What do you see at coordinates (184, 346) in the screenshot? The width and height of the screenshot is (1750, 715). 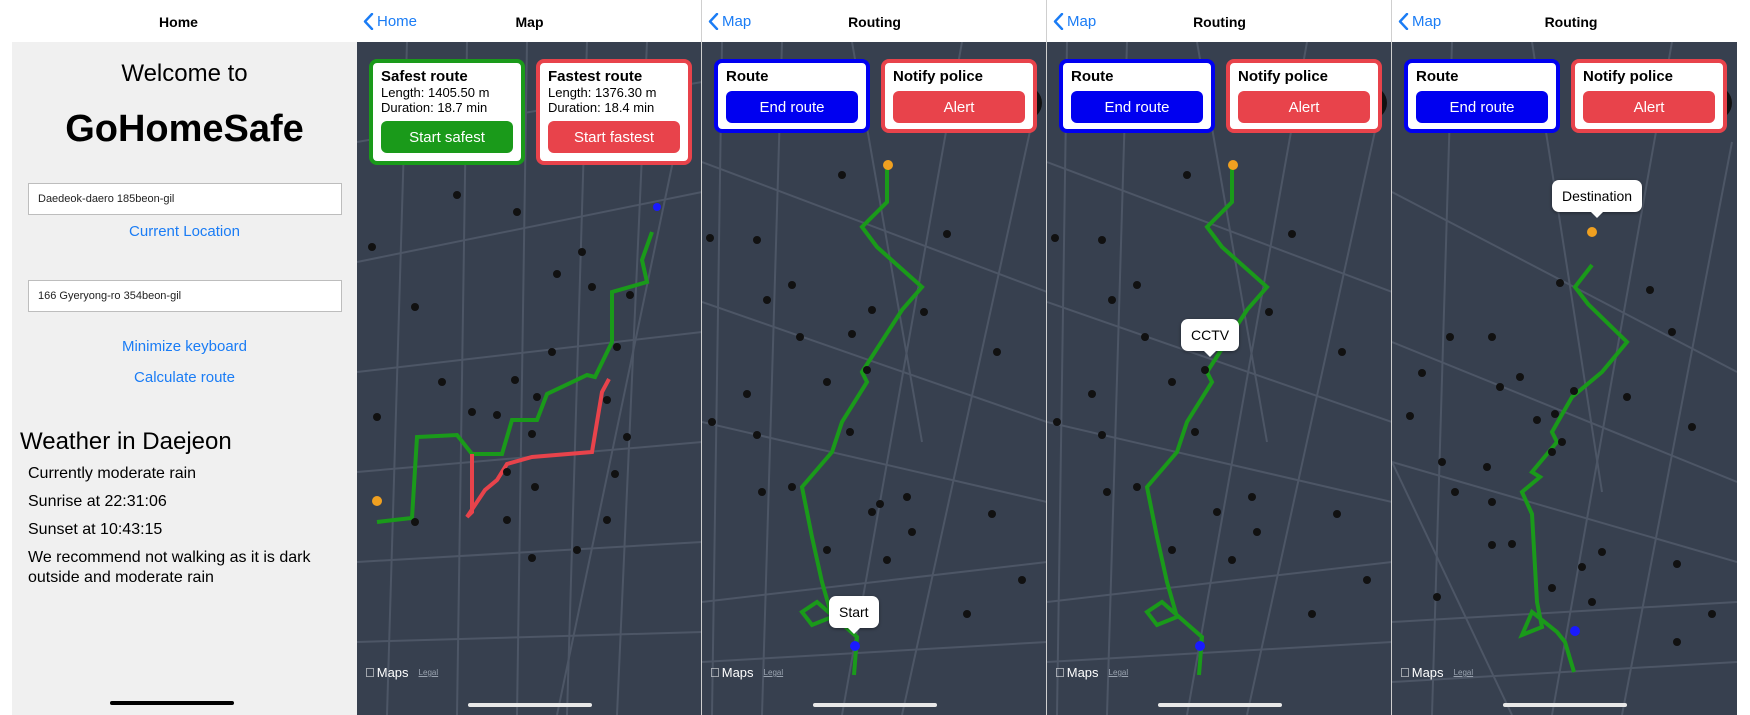 I see `minimize-keyboard-link: Minimize keyboard` at bounding box center [184, 346].